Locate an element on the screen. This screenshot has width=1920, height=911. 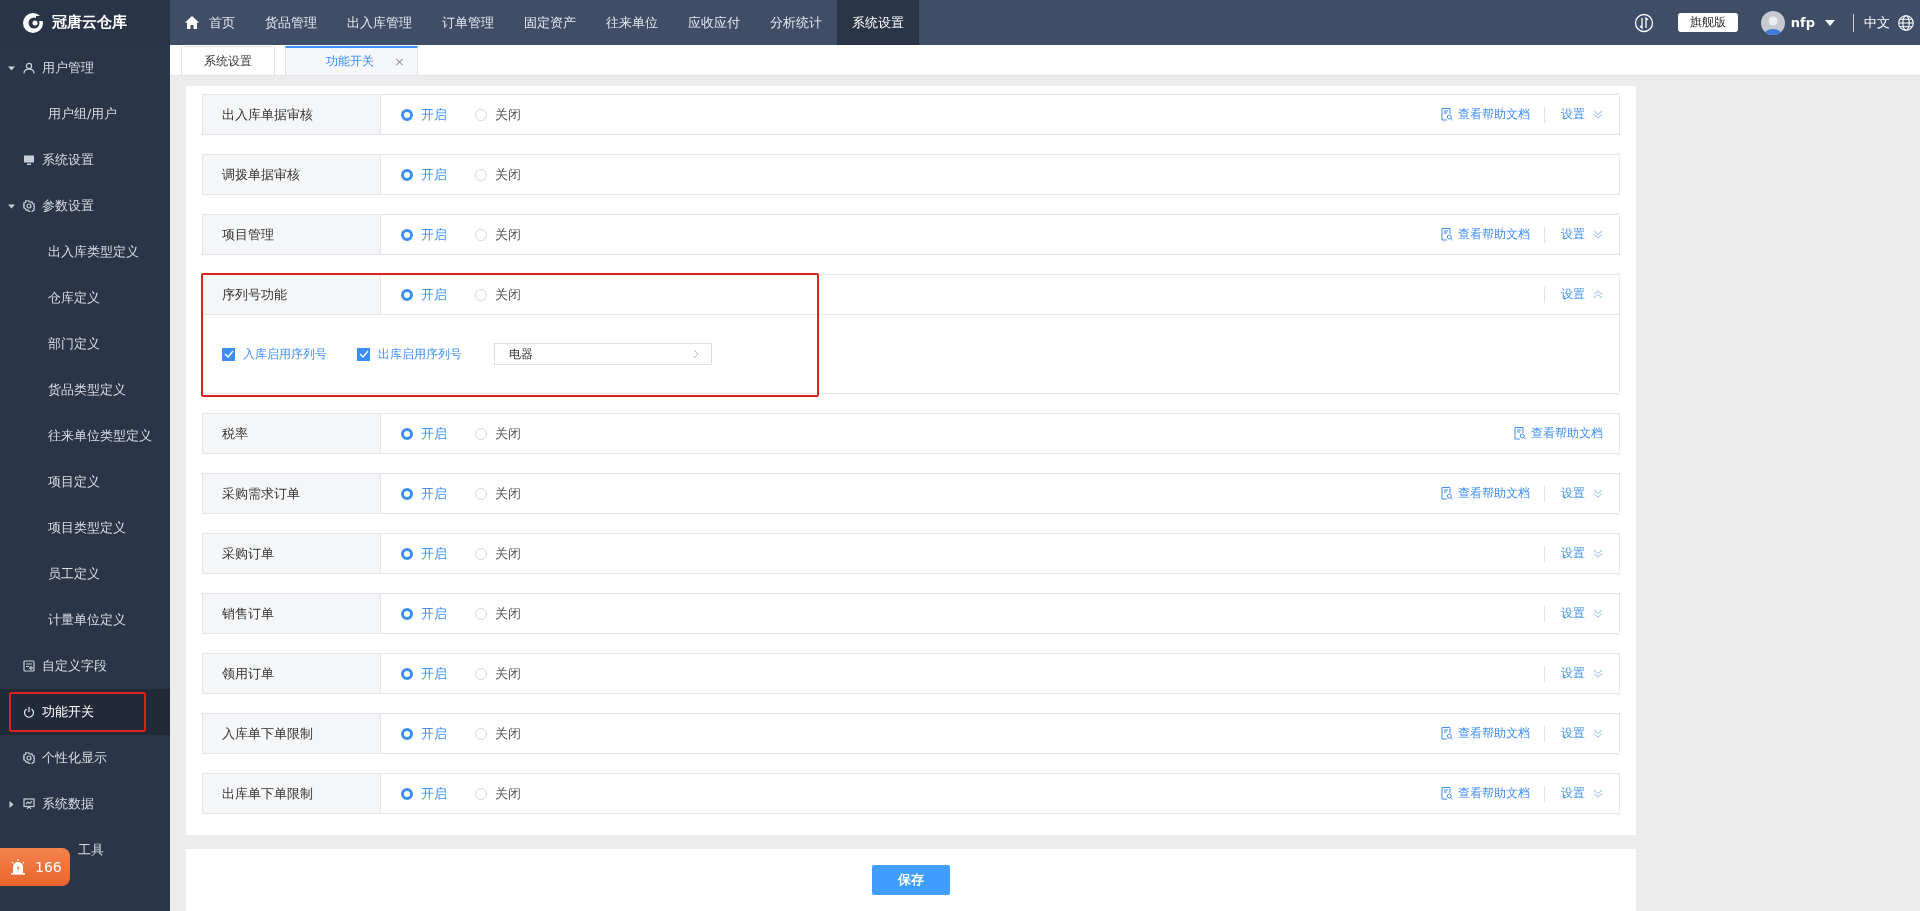
nav-tab: 订单管理 is located at coordinates (468, 22).